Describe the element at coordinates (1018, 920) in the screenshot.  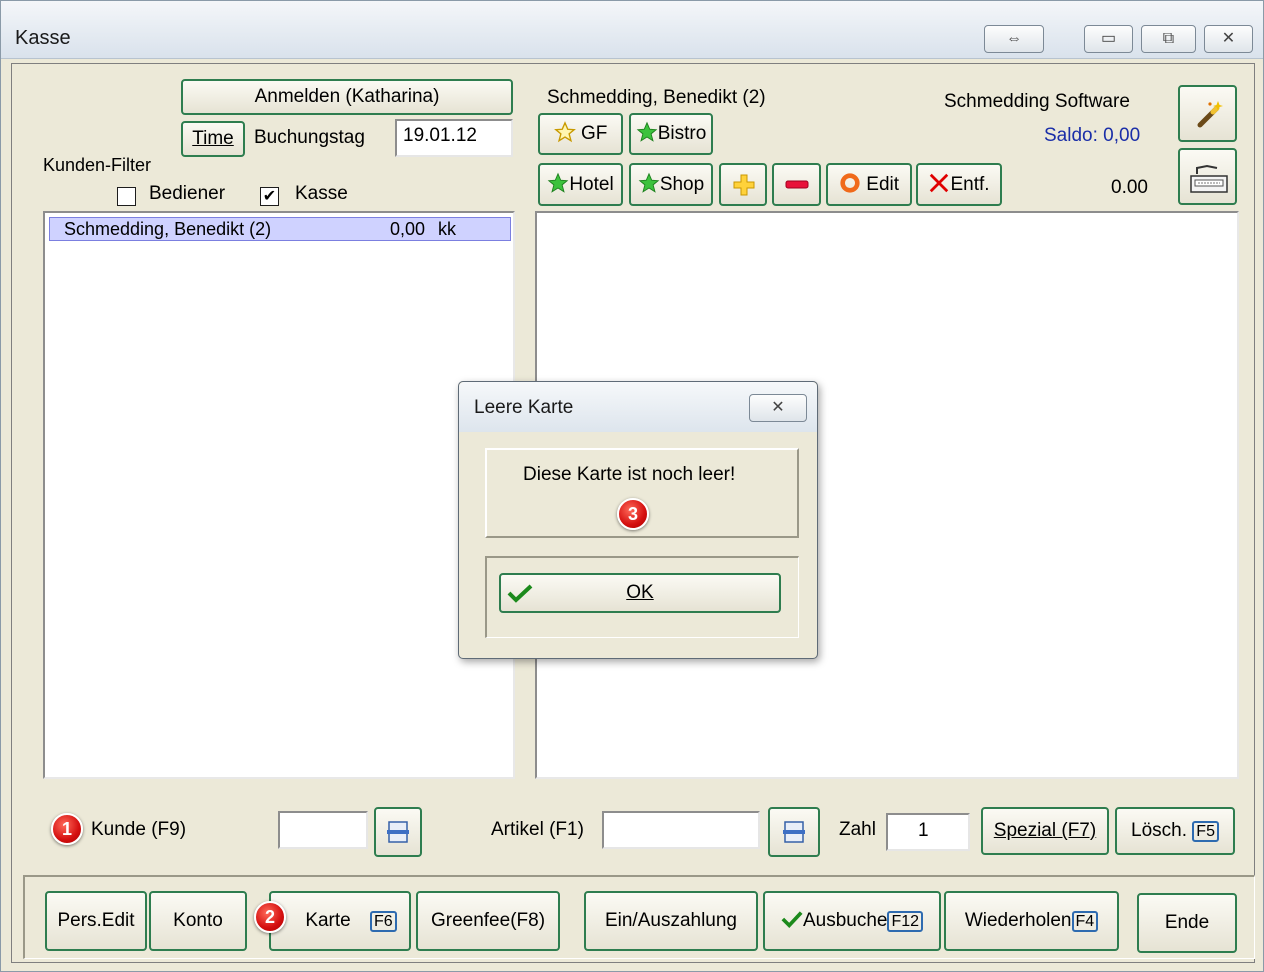
I see `wiederholen-label: Wiederholen` at that location.